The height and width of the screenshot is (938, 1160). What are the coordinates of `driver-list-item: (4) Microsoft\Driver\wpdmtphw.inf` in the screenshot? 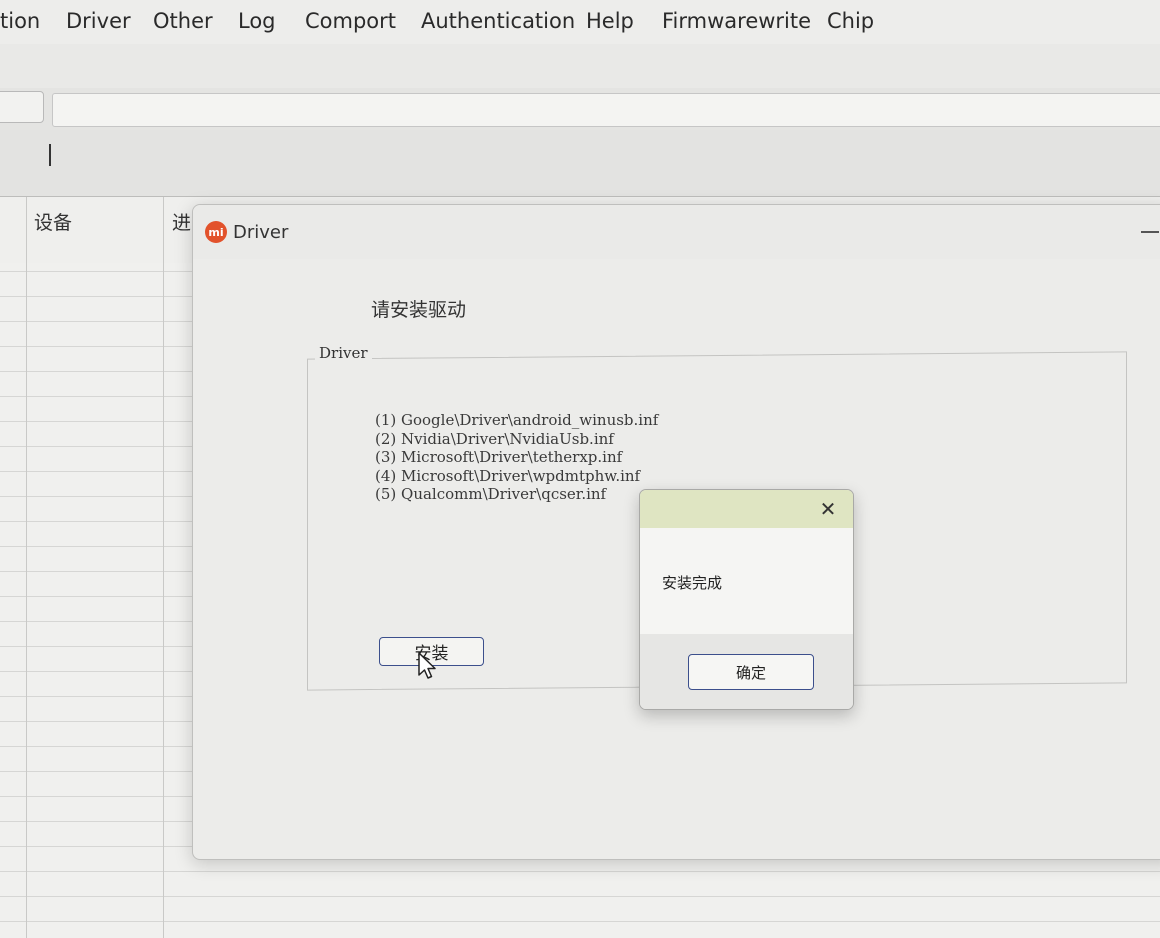 It's located at (508, 475).